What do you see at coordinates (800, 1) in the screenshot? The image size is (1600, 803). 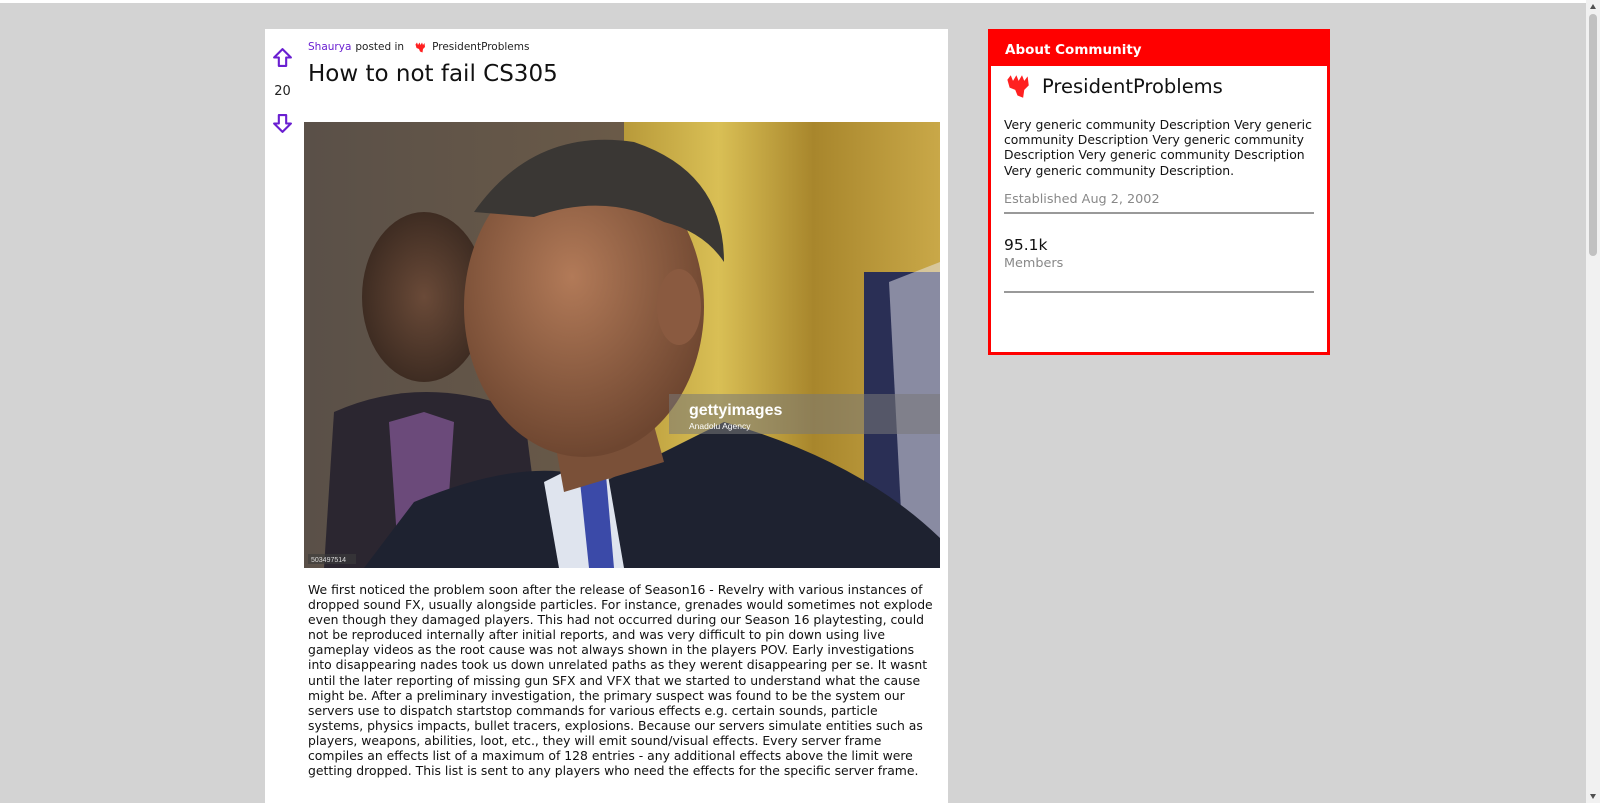 I see `top-edge` at bounding box center [800, 1].